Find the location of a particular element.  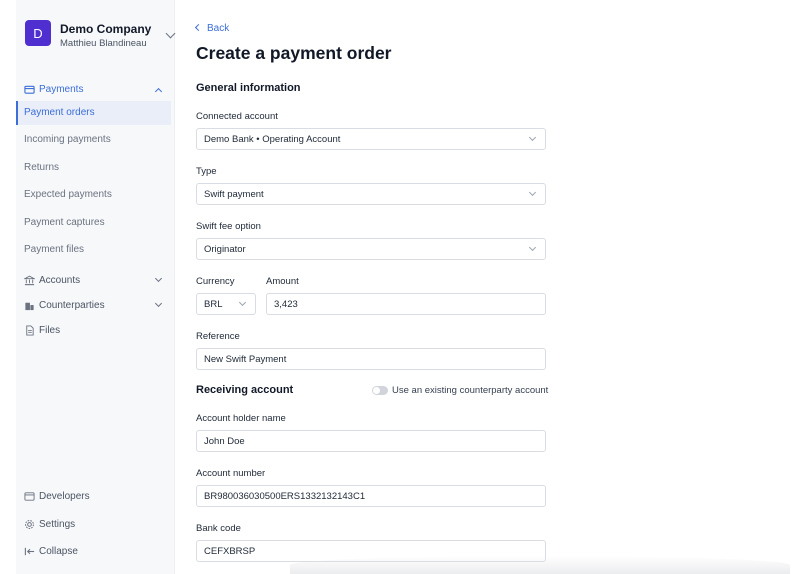

account-number-value: BR980036030500ERS1332132143C1 is located at coordinates (285, 496).